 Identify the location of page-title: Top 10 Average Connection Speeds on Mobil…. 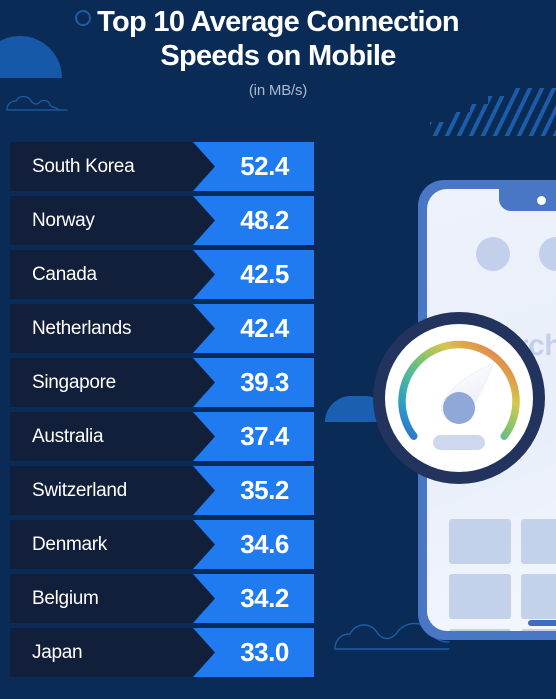
(278, 36).